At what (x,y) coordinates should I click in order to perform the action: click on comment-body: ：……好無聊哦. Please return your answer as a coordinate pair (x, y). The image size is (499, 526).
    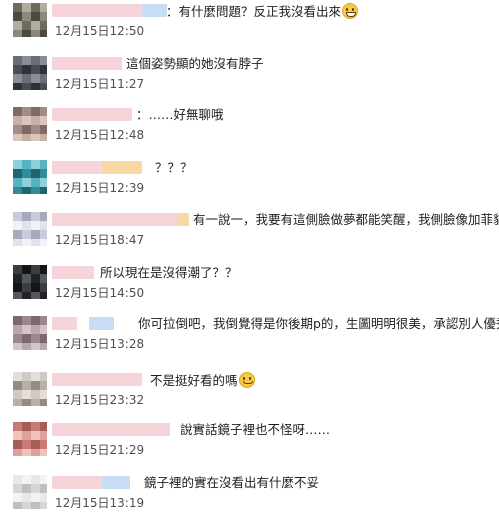
    Looking at the image, I should click on (180, 114).